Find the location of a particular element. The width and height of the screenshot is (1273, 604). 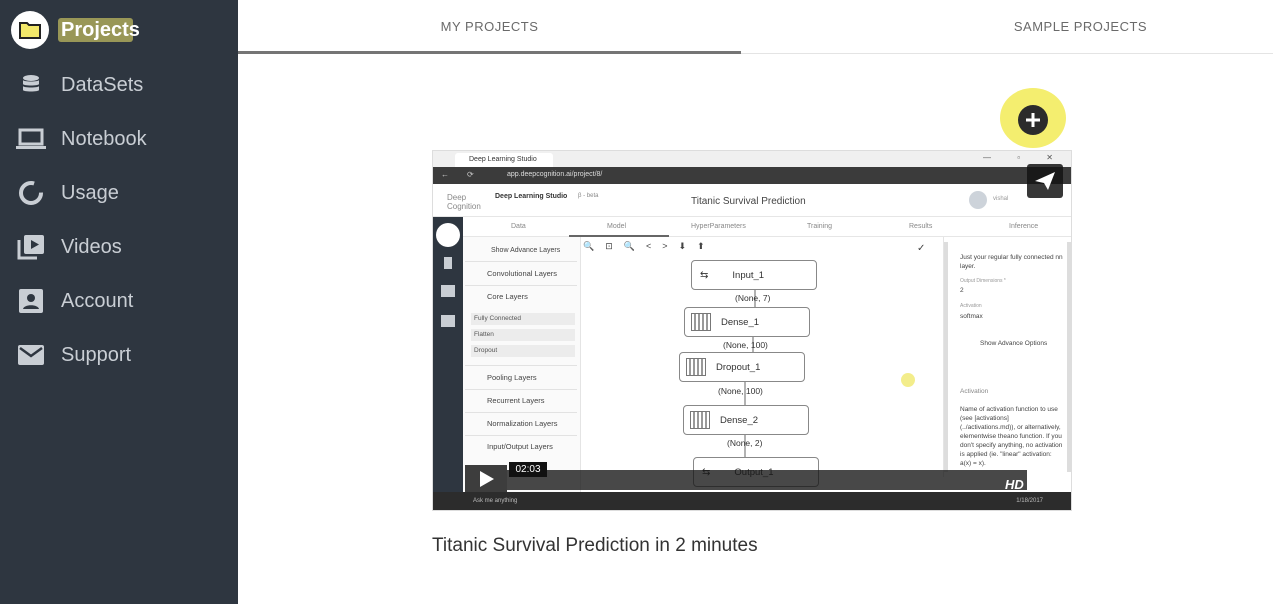

share-button is located at coordinates (1045, 181).